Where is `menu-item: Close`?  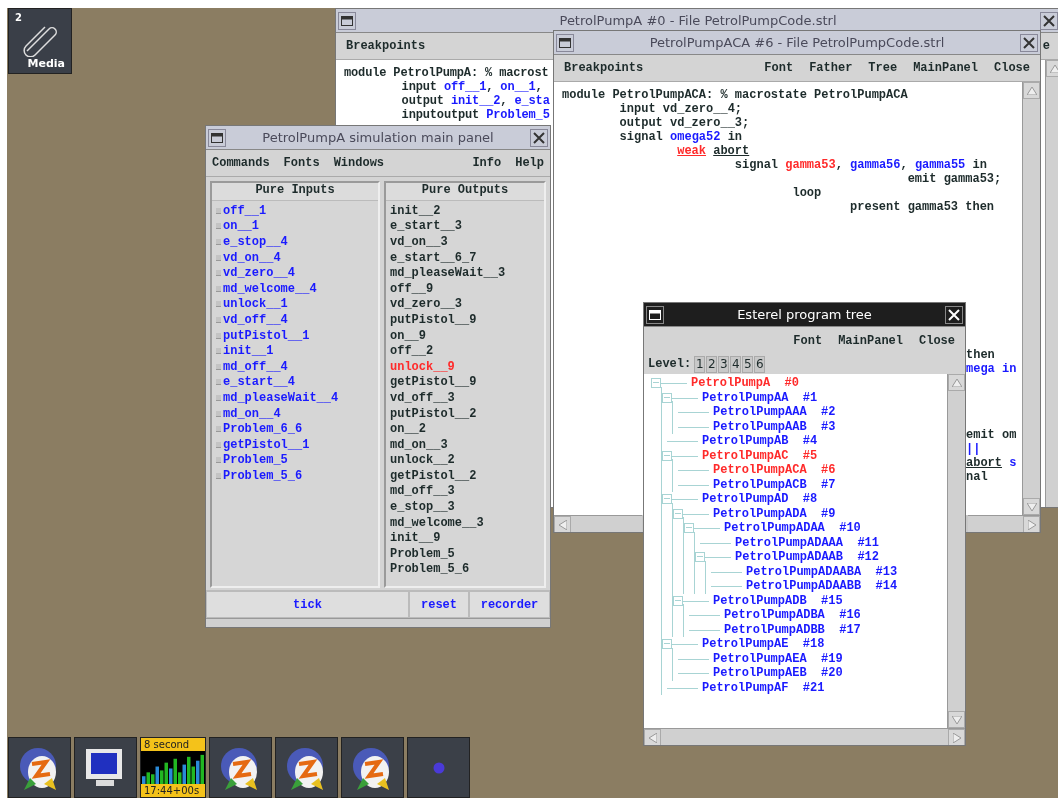
menu-item: Close is located at coordinates (937, 340).